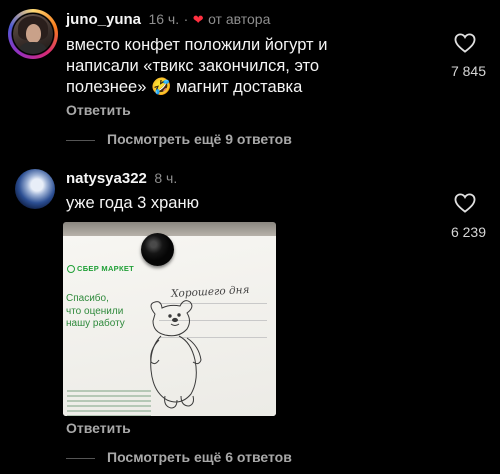  What do you see at coordinates (199, 139) in the screenshot?
I see `view-more-replies-button: Посмотреть ещё 9 ответов` at bounding box center [199, 139].